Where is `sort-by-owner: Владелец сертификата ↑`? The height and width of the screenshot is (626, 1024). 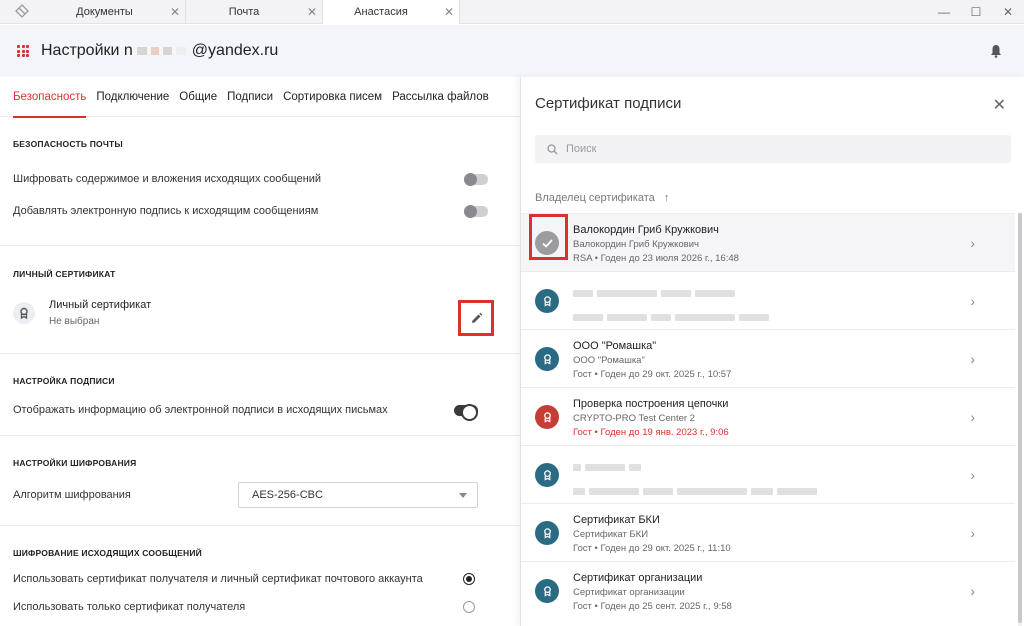 sort-by-owner: Владелец сертификата ↑ is located at coordinates (602, 198).